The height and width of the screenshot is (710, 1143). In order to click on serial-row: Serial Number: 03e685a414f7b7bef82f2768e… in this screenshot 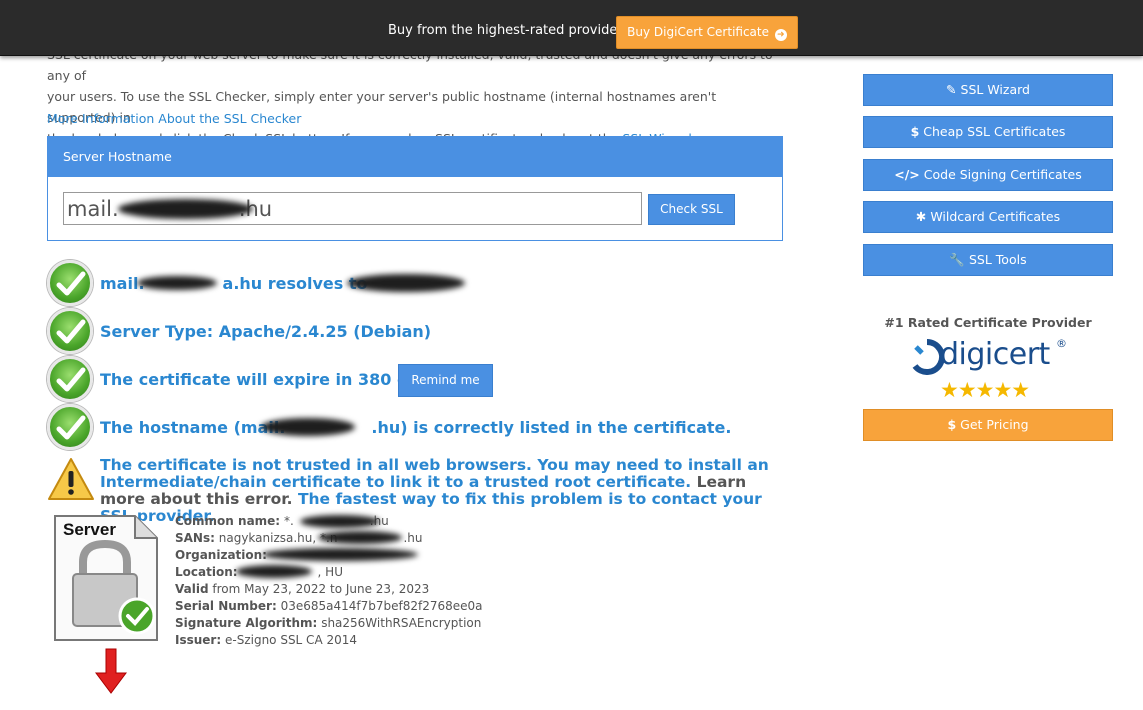, I will do `click(329, 606)`.